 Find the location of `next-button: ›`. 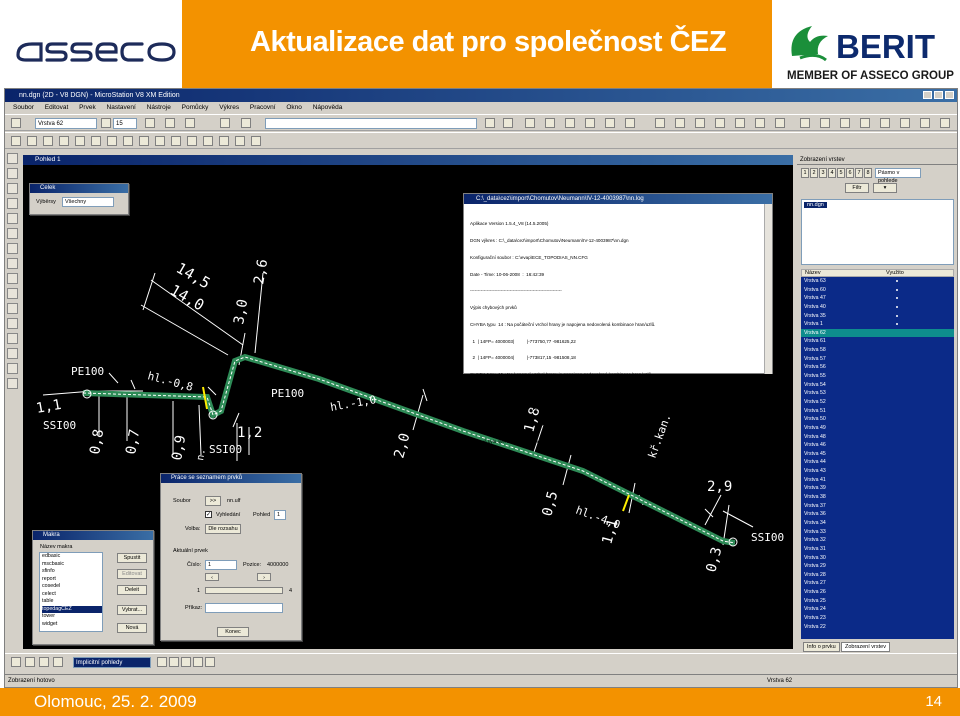

next-button: › is located at coordinates (264, 577).